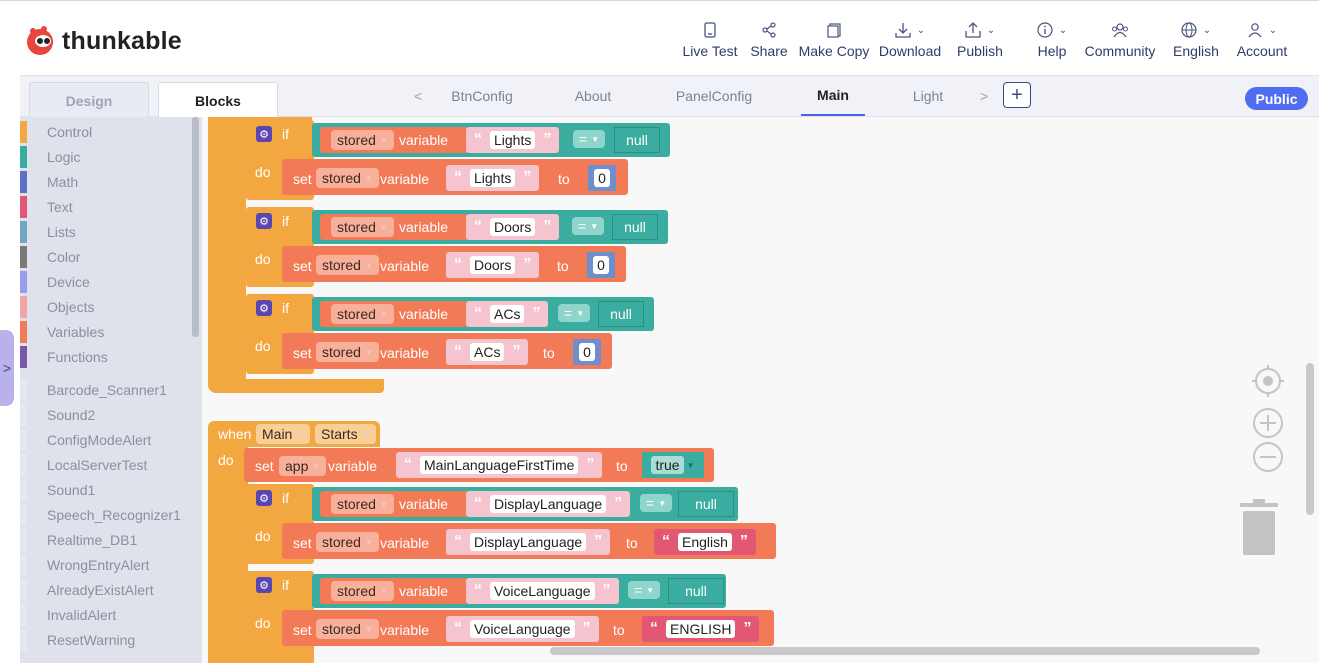 The image size is (1319, 663). I want to click on sidebar-component: WrongEntryAlert, so click(110, 565).